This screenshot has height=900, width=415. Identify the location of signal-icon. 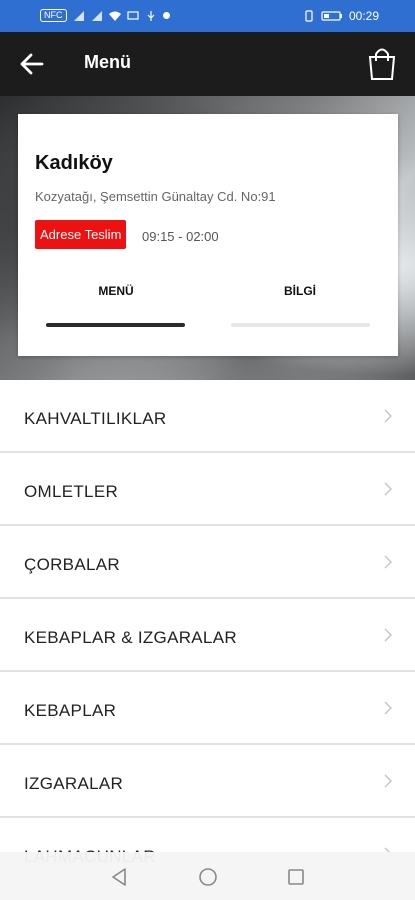
(78, 15).